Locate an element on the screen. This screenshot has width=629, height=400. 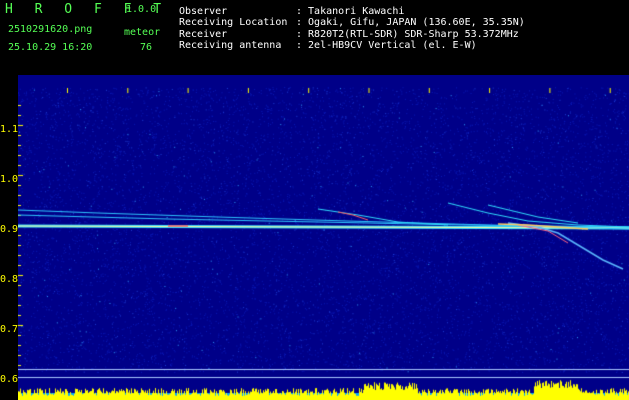
file-name: 2510291620.png is located at coordinates (50, 29).